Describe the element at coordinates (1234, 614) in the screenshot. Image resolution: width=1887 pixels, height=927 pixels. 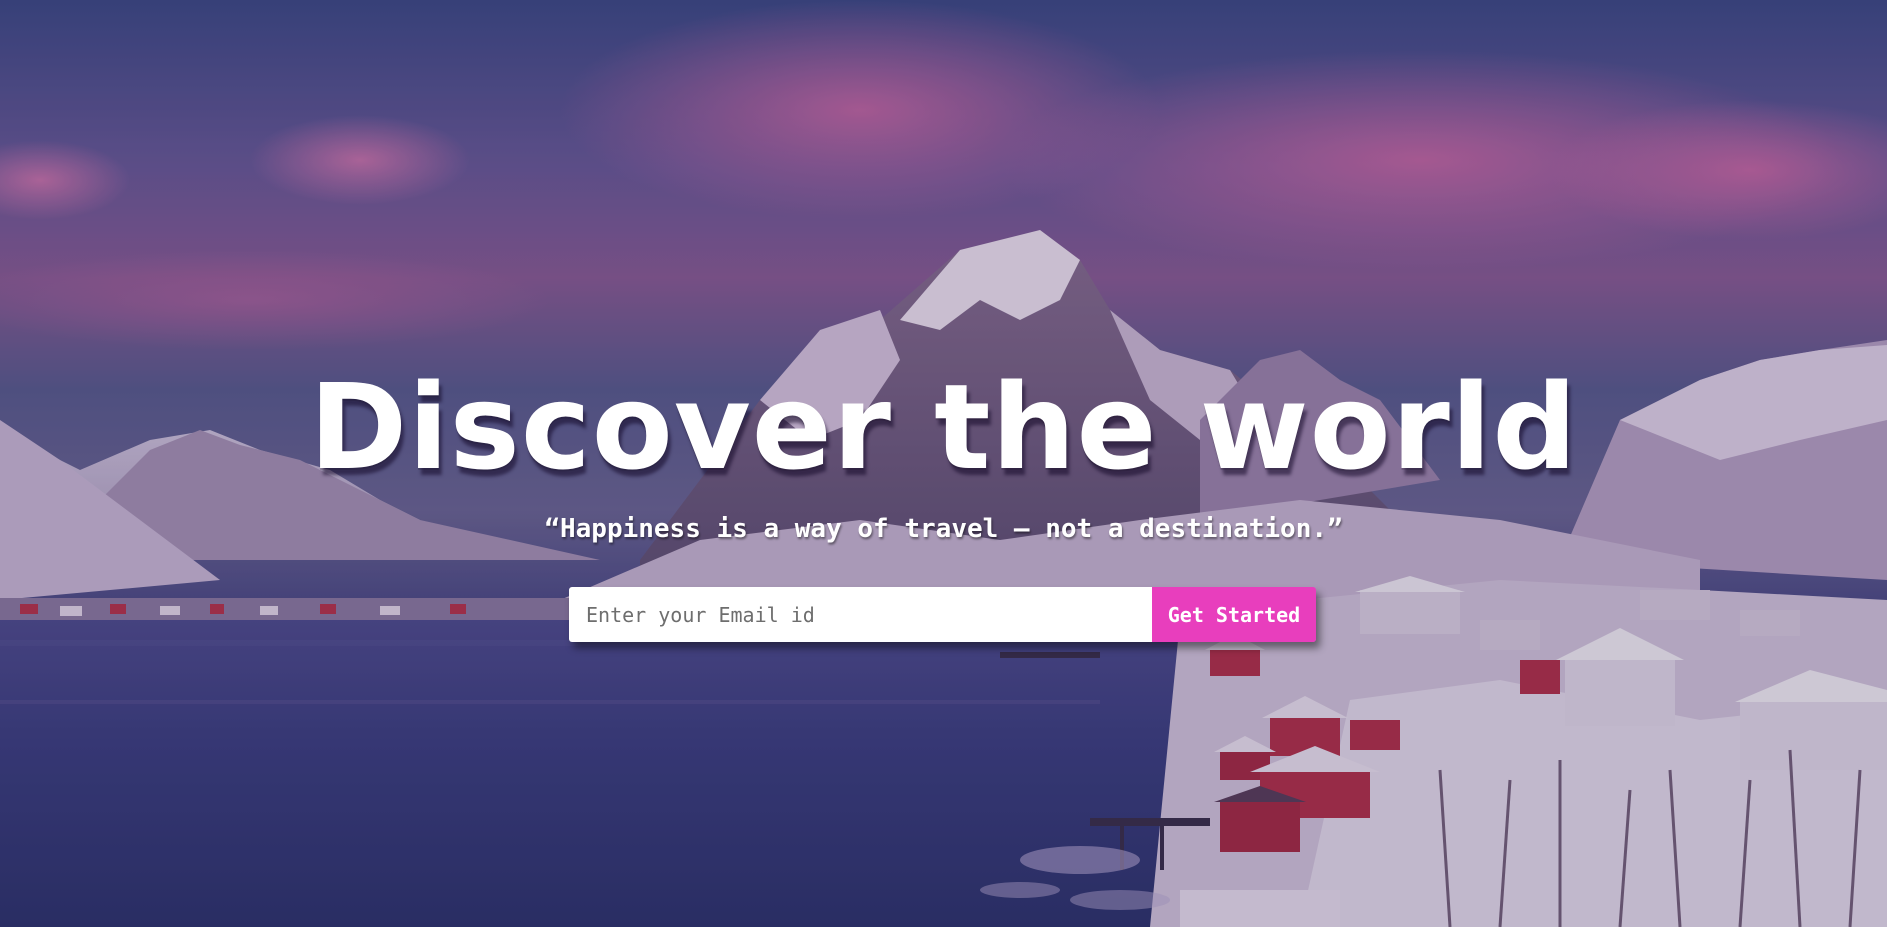
I see `get-started-button: Get Started` at that location.